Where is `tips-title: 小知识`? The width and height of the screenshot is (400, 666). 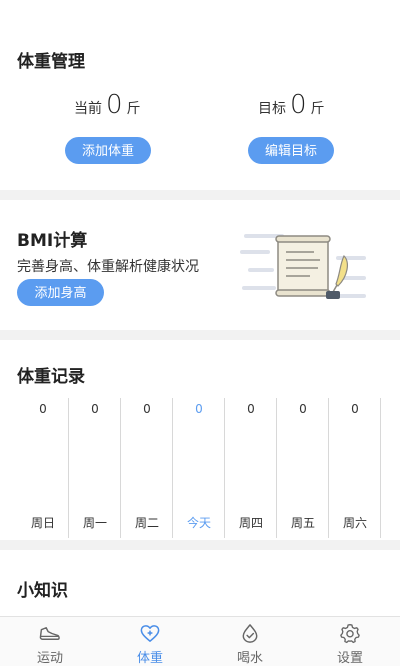 tips-title: 小知识 is located at coordinates (42, 591).